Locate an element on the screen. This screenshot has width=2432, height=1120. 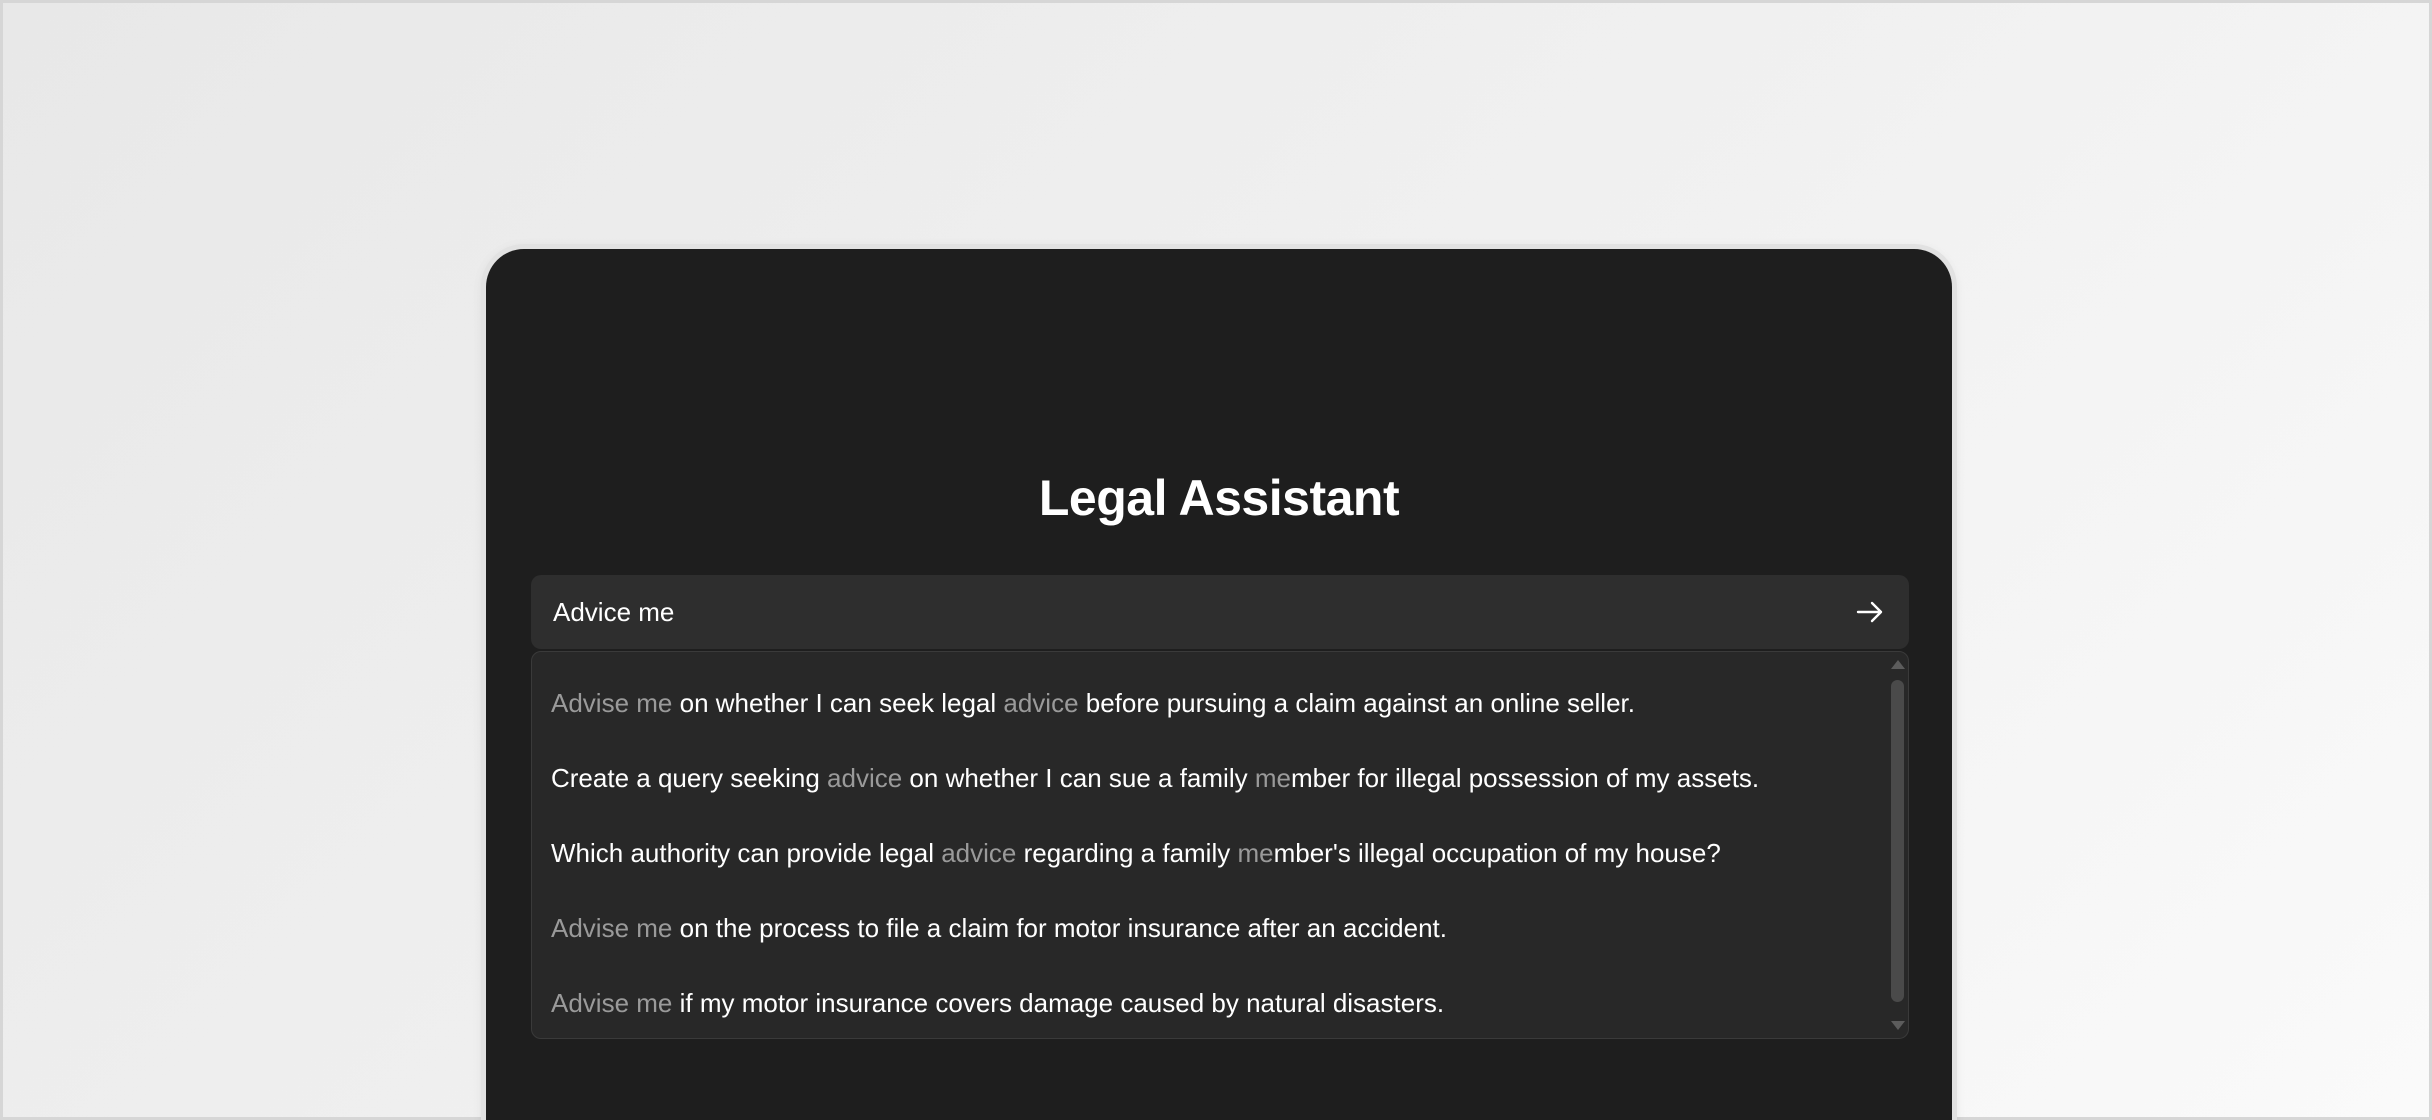
scroll-up-arrow-icon is located at coordinates (1898, 664).